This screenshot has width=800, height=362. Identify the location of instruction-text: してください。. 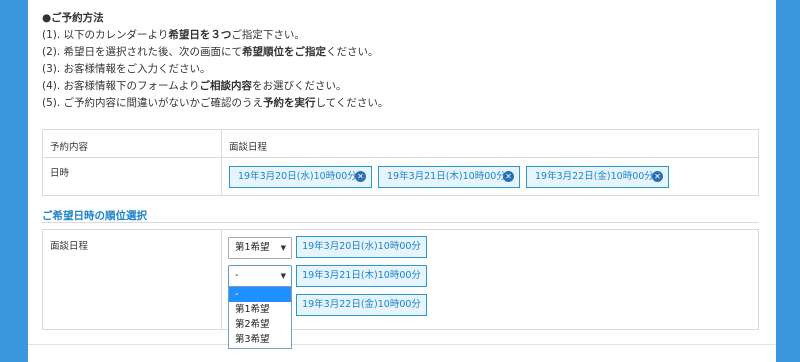
(352, 103).